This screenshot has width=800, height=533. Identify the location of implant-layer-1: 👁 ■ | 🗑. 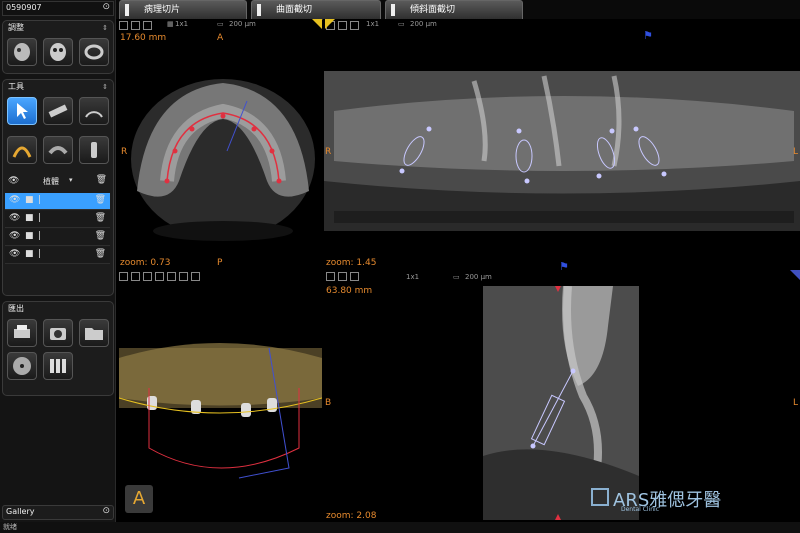
(57, 201).